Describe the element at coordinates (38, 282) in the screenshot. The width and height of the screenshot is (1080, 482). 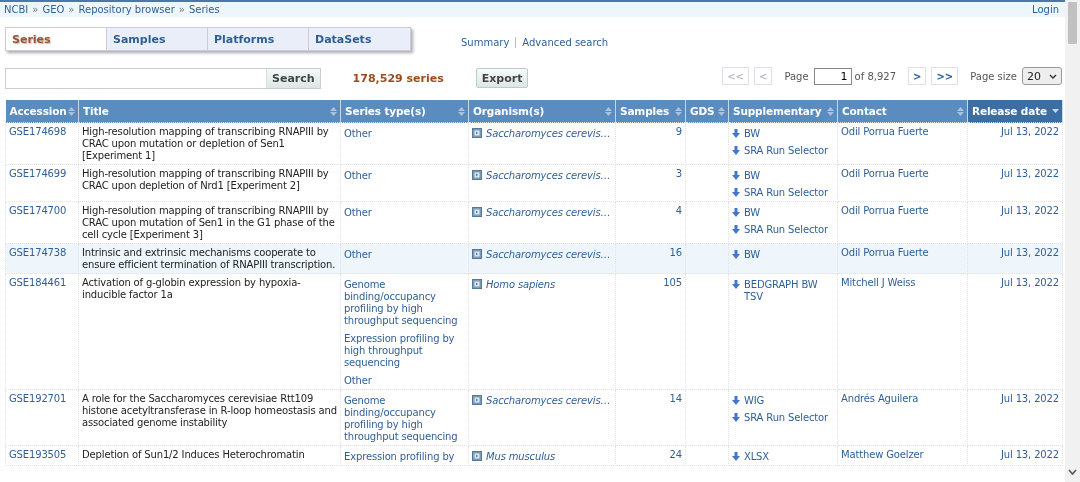
I see `accession-link: GSE184461` at that location.